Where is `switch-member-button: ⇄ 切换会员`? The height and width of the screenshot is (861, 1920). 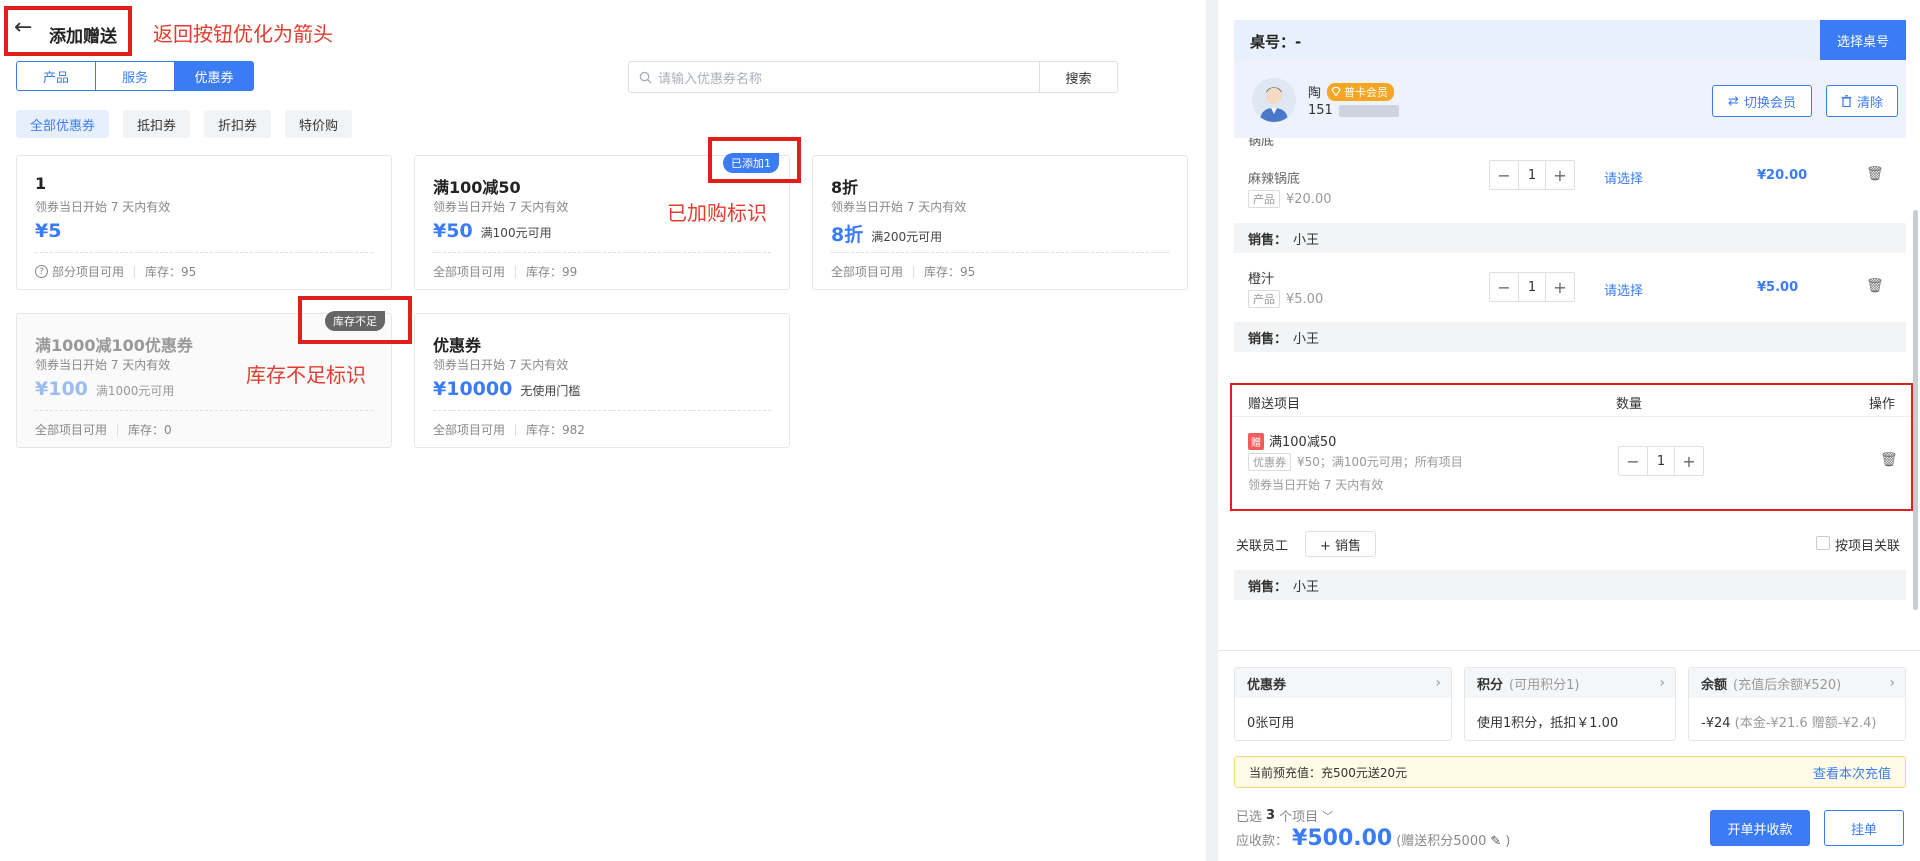 switch-member-button: ⇄ 切换会员 is located at coordinates (1762, 101).